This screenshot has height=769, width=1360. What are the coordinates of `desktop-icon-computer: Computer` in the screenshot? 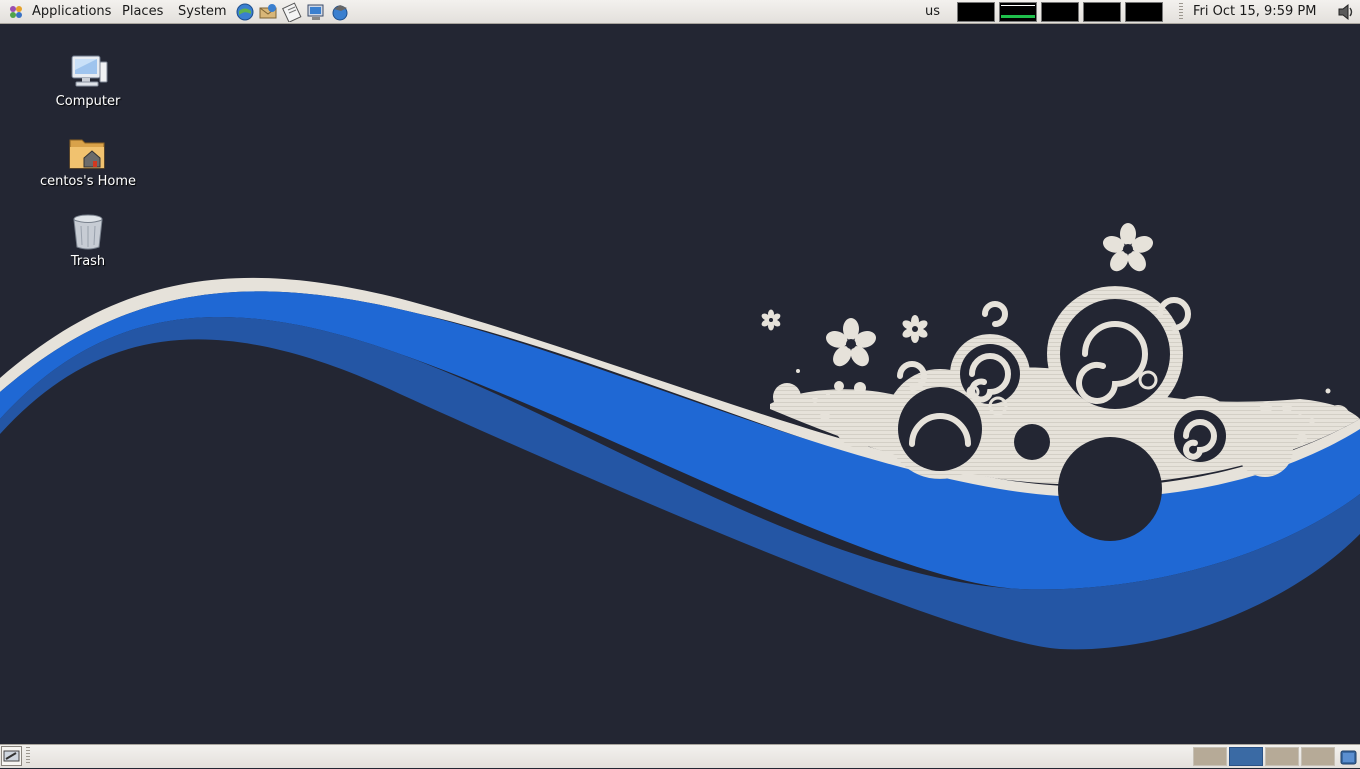 It's located at (88, 80).